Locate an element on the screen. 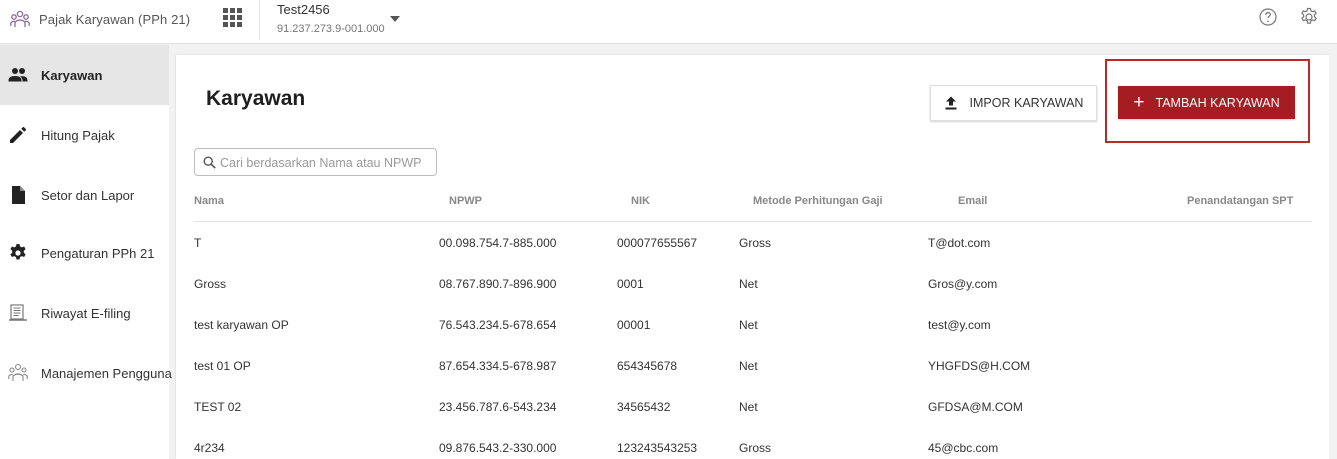  cell-nik: 123243543253 is located at coordinates (657, 448).